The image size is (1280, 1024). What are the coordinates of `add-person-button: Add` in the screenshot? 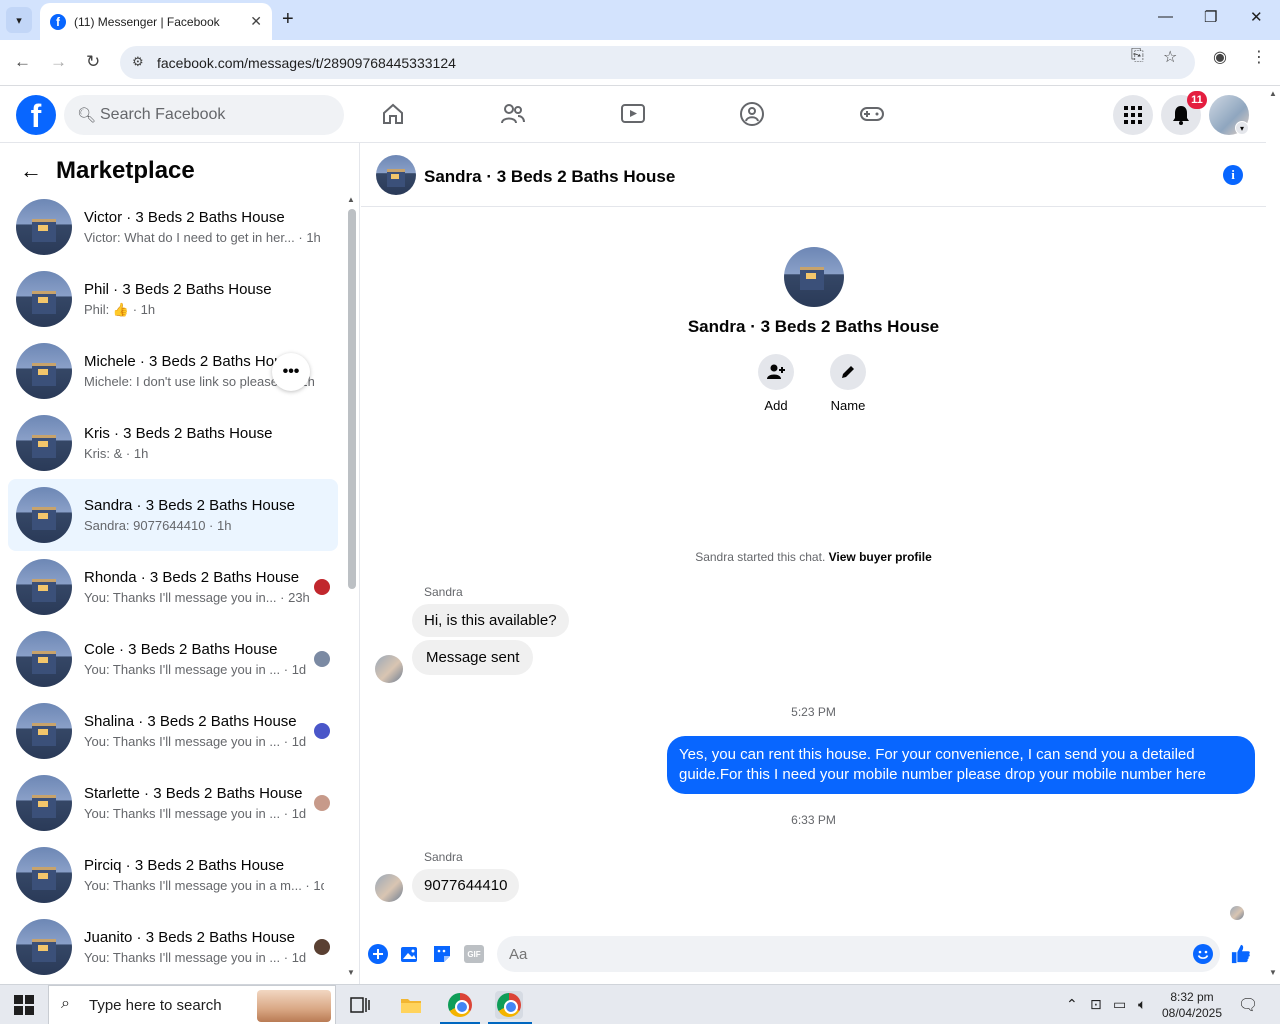 It's located at (776, 383).